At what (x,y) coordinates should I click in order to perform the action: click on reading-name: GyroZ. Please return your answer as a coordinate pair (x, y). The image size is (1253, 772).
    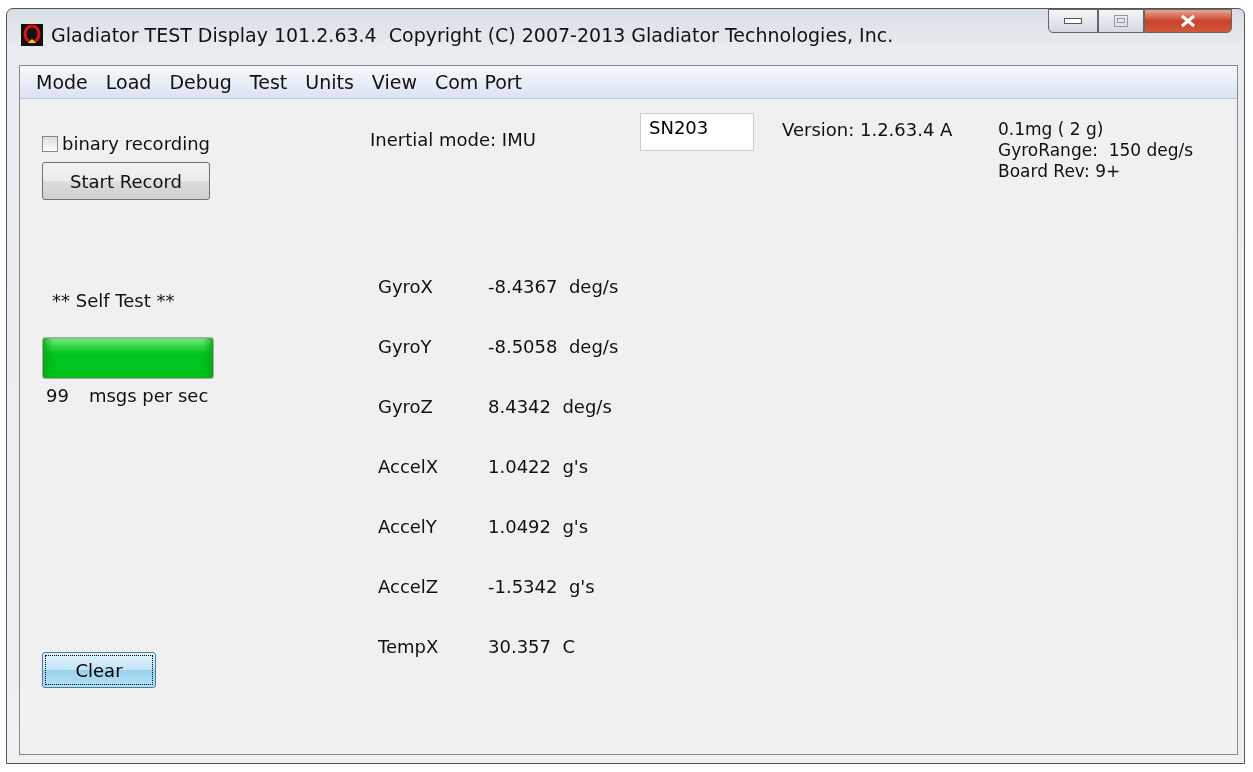
    Looking at the image, I should click on (406, 406).